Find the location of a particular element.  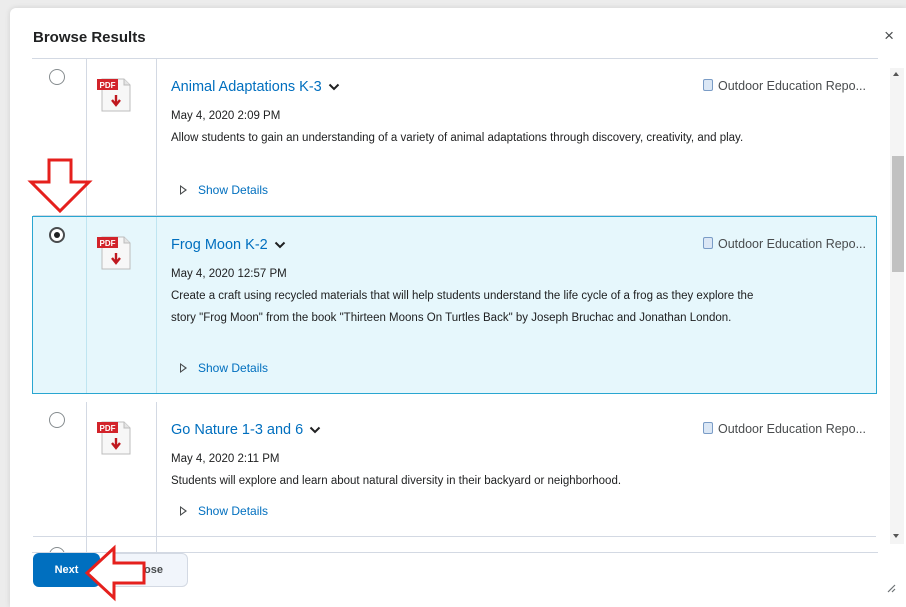

close-icon: × is located at coordinates (889, 36).